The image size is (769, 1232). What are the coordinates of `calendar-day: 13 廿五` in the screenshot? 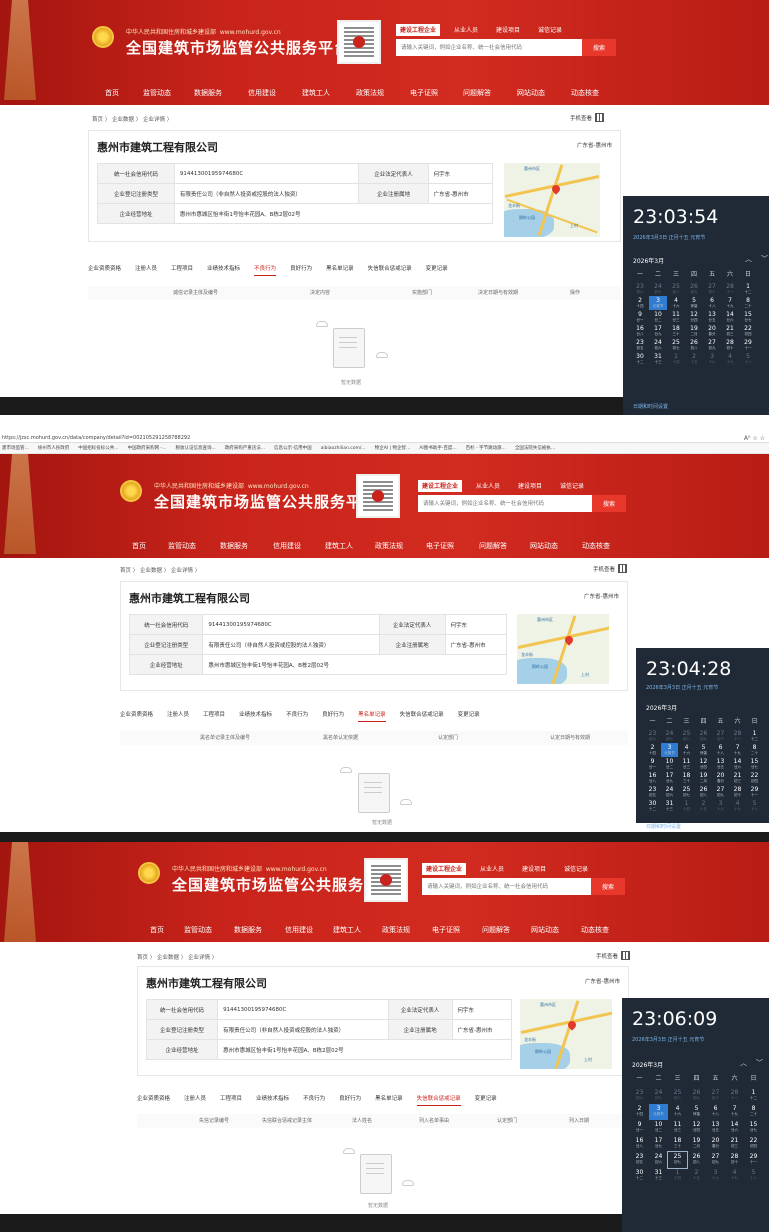 It's located at (712, 317).